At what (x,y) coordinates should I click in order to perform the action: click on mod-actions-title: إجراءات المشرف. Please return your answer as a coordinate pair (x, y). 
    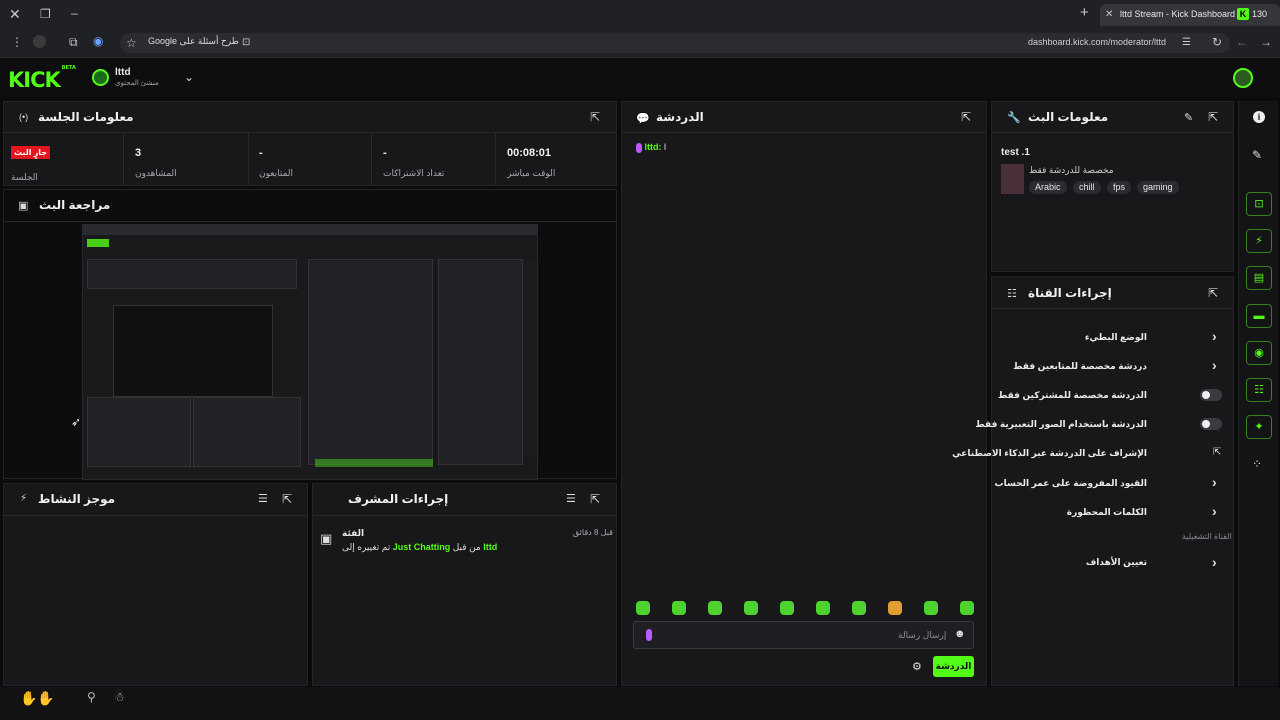
    Looking at the image, I should click on (398, 499).